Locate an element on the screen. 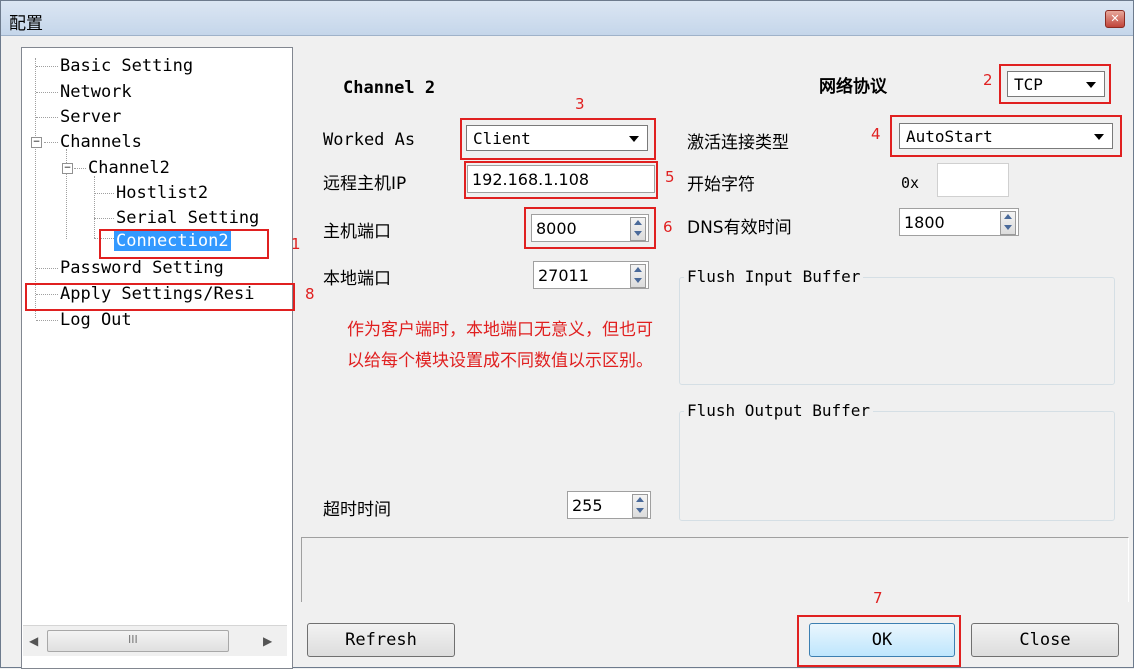 The height and width of the screenshot is (669, 1134). channel-title: Channel 2 is located at coordinates (389, 88).